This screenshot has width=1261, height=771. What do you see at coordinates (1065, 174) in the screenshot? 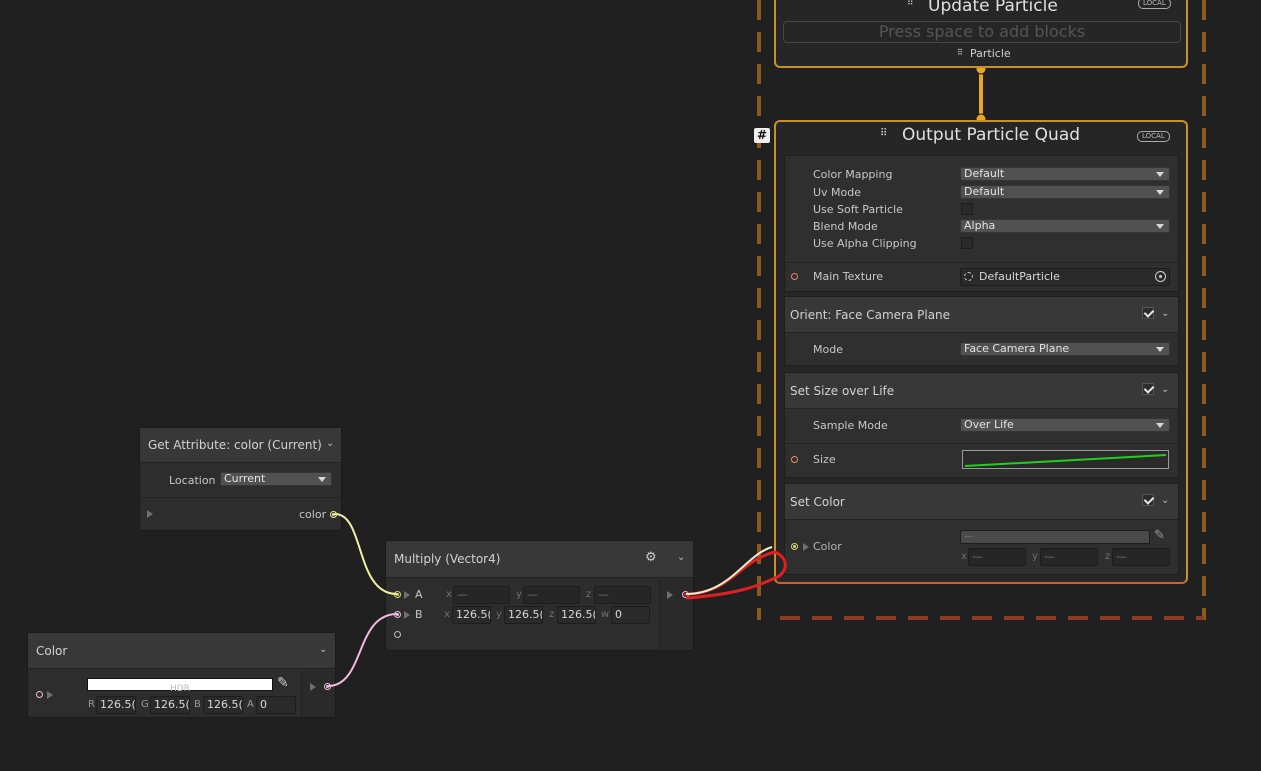
I see `color-mapping-dropdown: Default` at bounding box center [1065, 174].